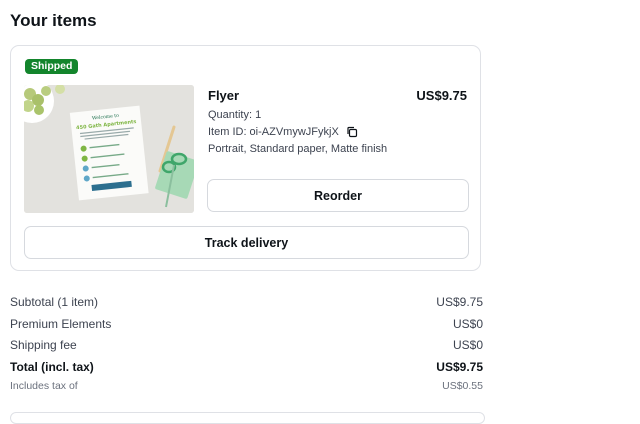 The width and height of the screenshot is (640, 424). Describe the element at coordinates (467, 345) in the screenshot. I see `shipping-value: US$0` at that location.